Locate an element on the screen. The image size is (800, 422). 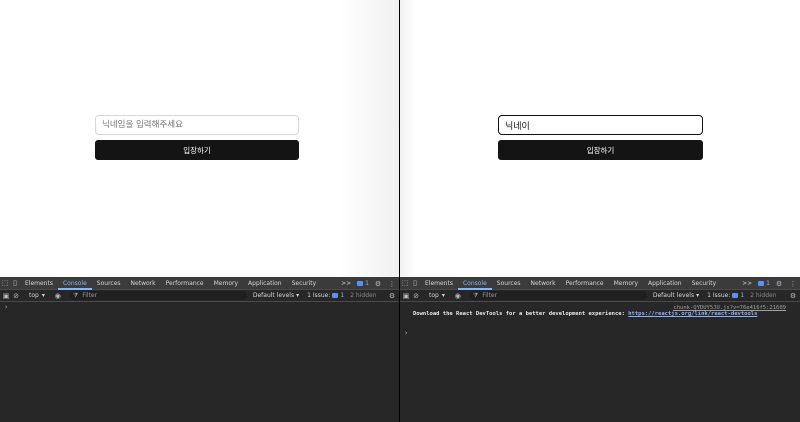
console-output: › is located at coordinates (199, 362).